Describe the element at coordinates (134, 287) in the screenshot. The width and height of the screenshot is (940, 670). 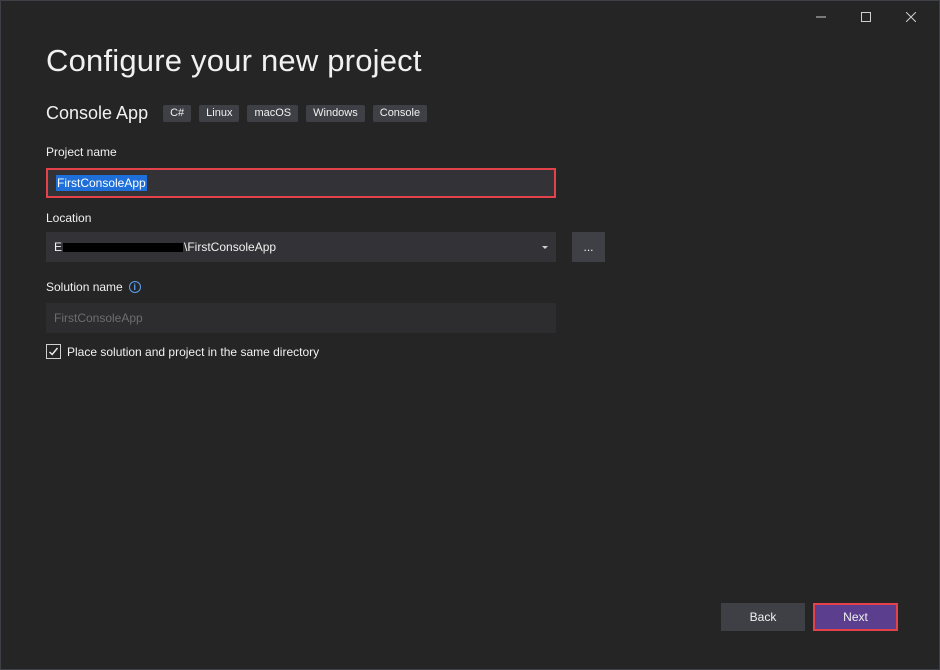
I see `info-icon: i` at that location.